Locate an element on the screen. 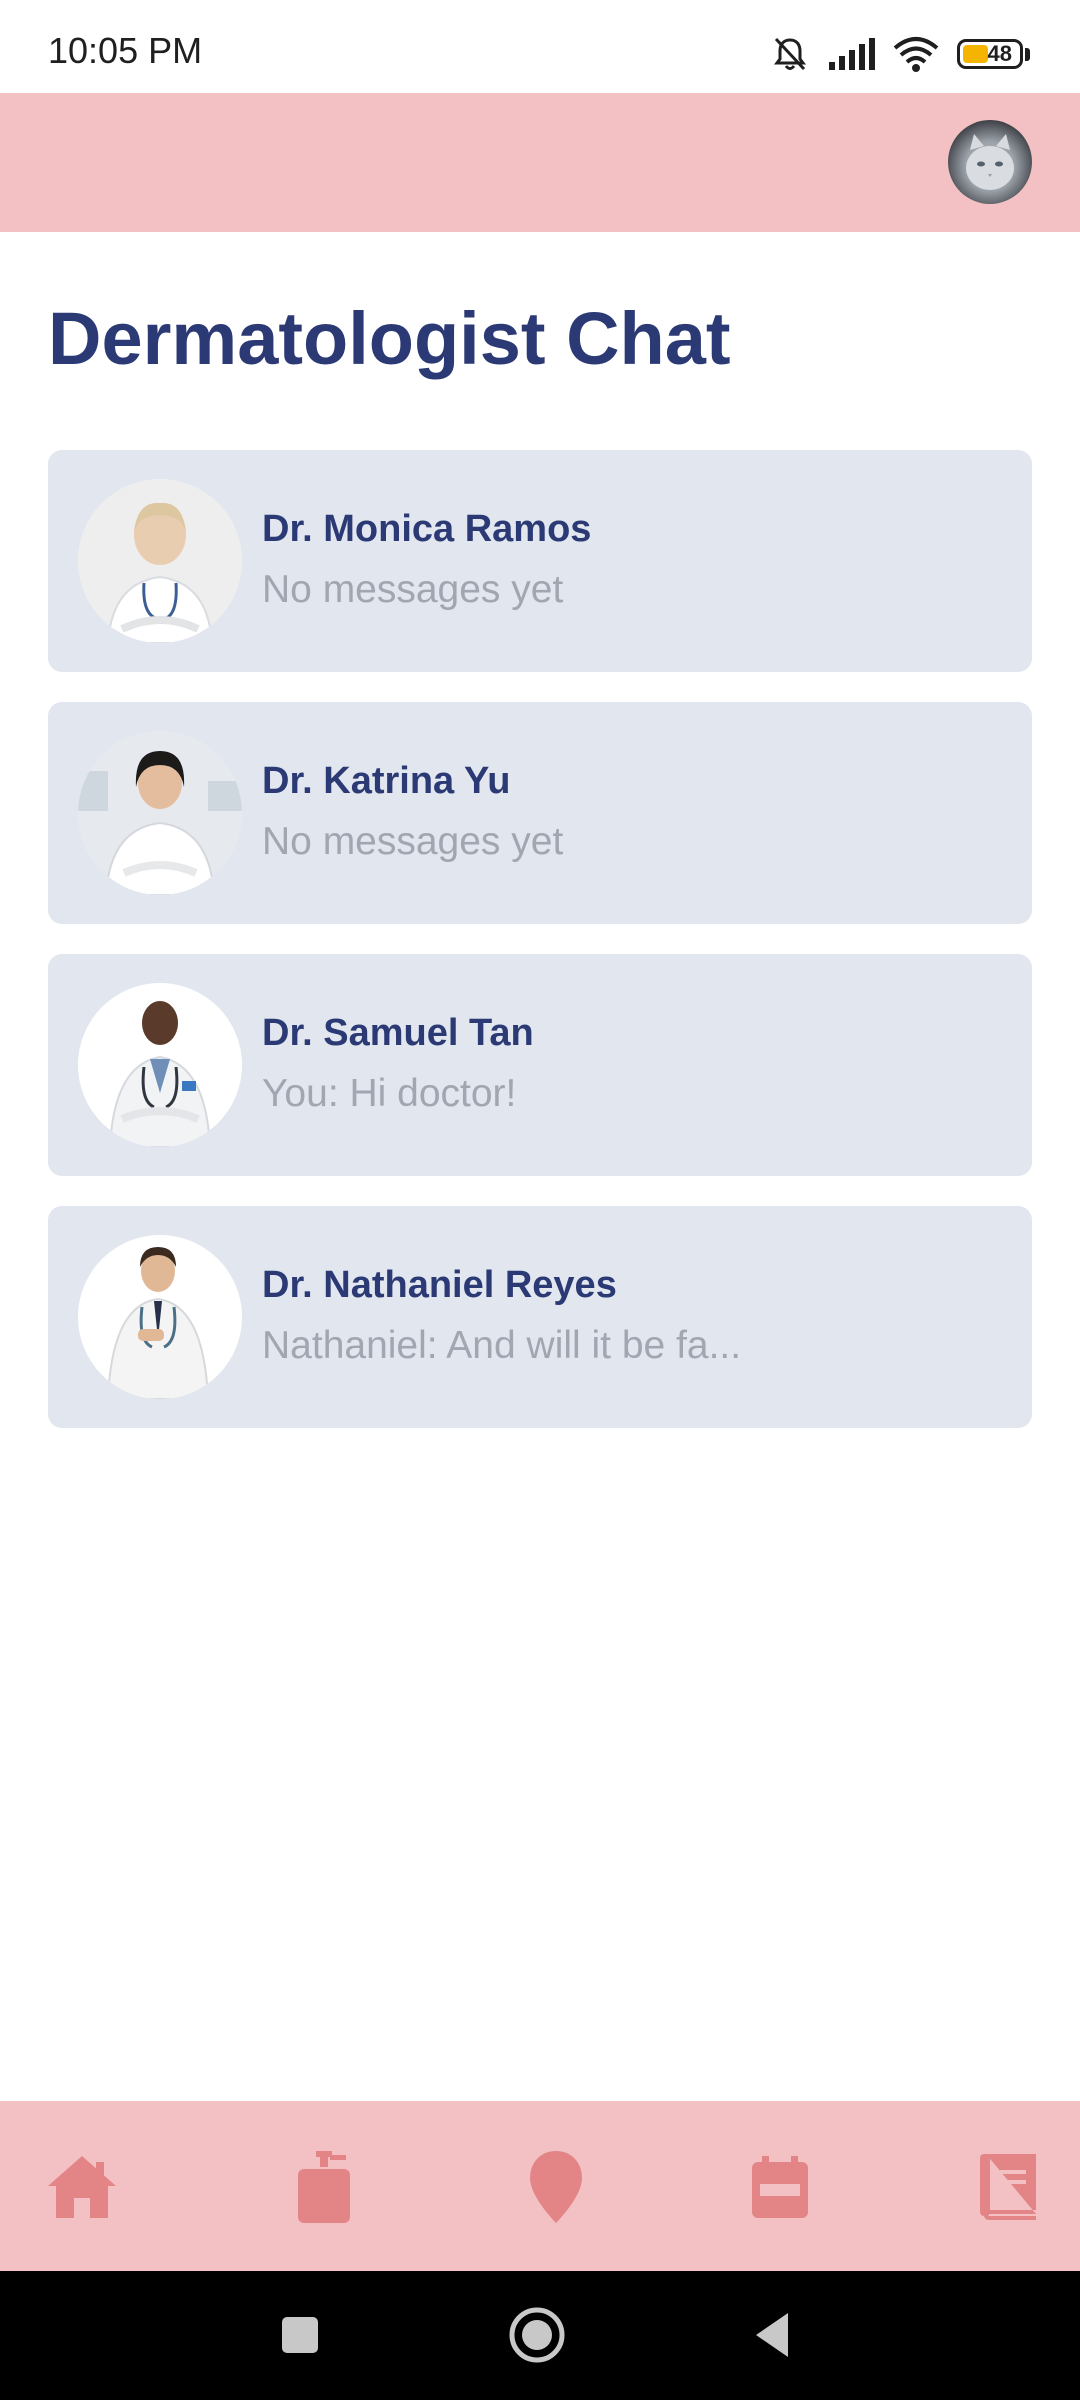 The image size is (1080, 2400). calendar-icon is located at coordinates (780, 2187).